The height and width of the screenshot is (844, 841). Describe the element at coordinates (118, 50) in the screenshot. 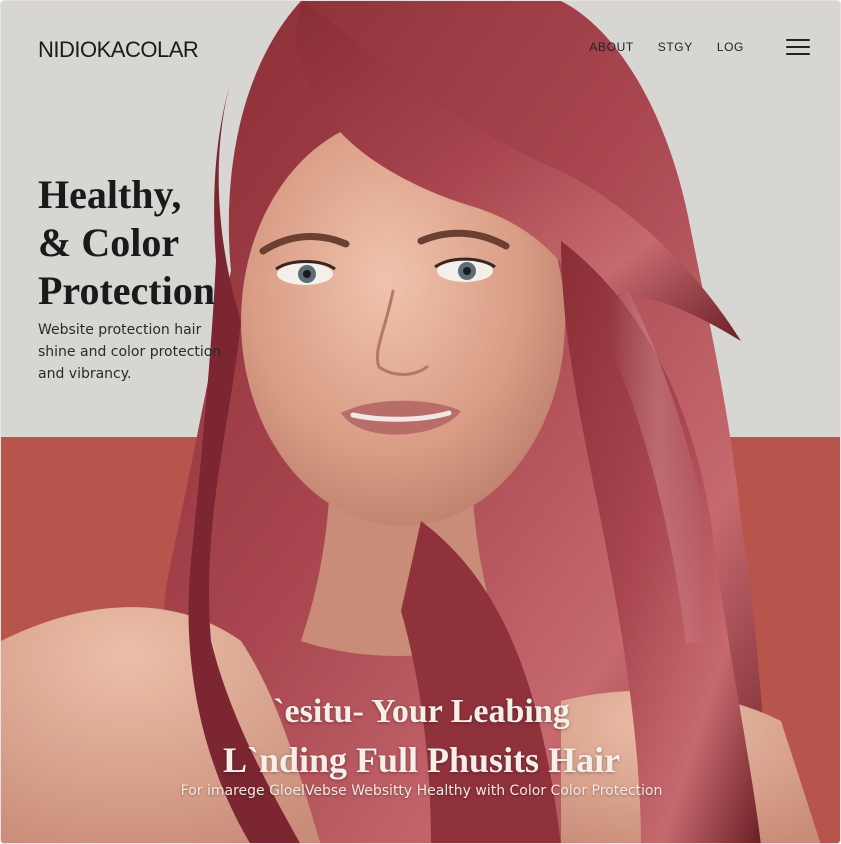

I see `brand-logo: NIDIOKACOLAR` at that location.